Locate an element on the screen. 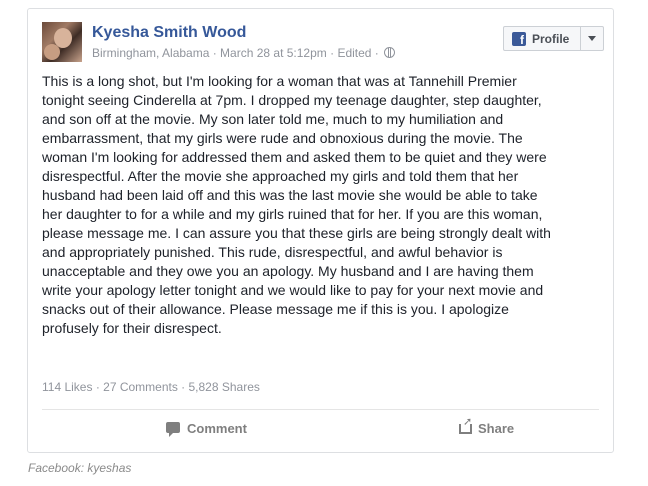  profile-button-label: Profile is located at coordinates (551, 38).